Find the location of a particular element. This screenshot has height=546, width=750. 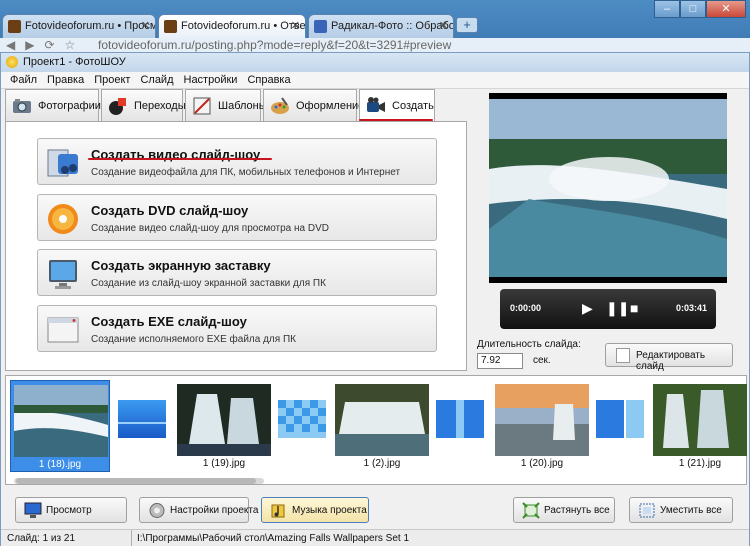

time-current: 0:00:00 is located at coordinates (526, 308).